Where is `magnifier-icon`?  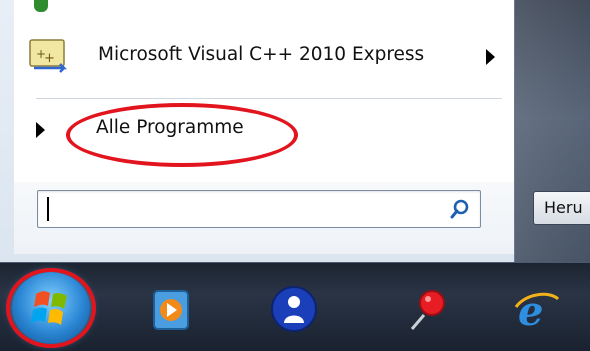 magnifier-icon is located at coordinates (460, 209).